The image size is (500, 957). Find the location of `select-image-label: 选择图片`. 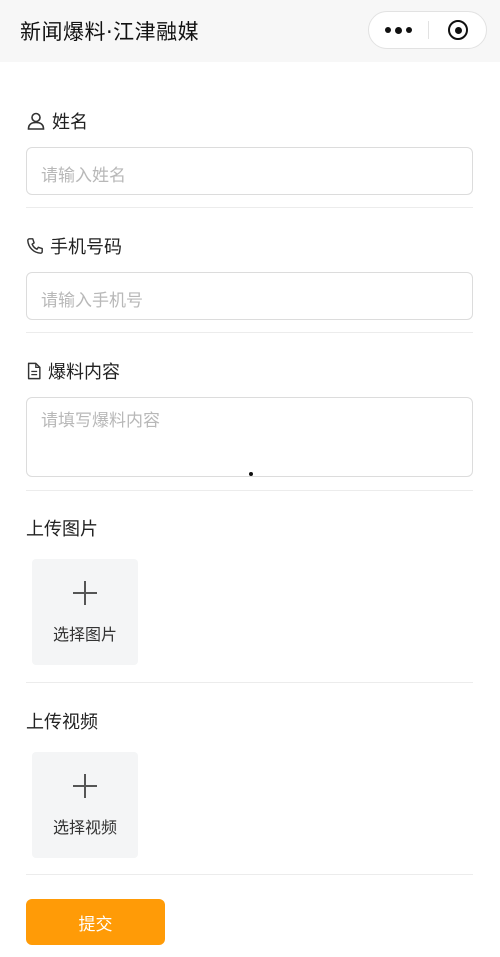

select-image-label: 选择图片 is located at coordinates (84, 634).